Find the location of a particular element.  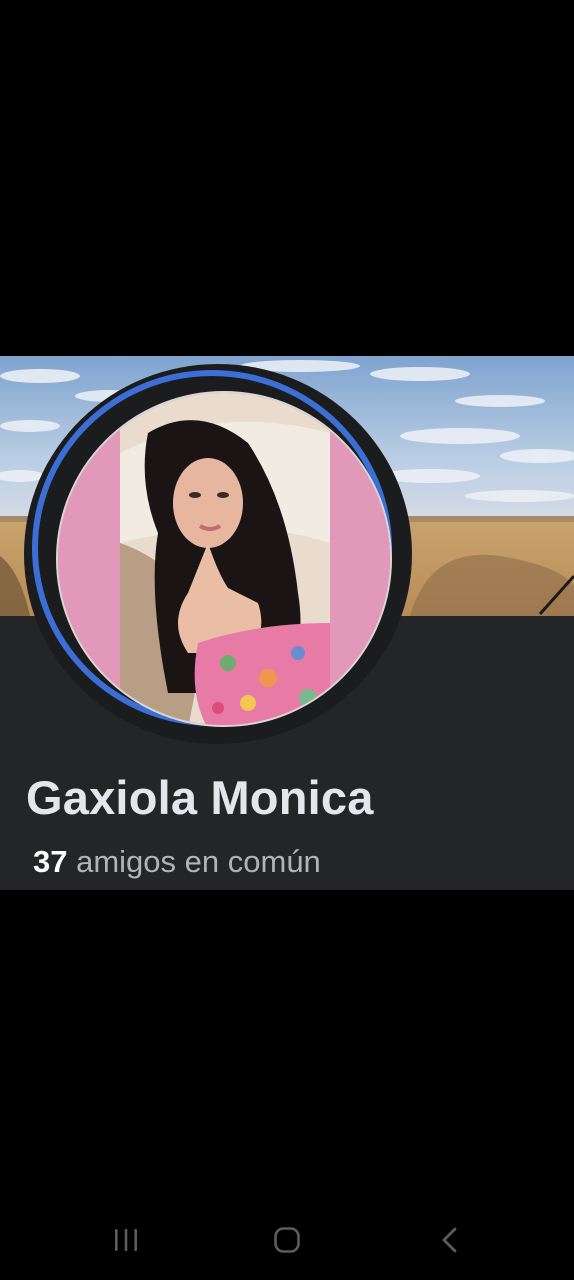

back-icon is located at coordinates (449, 1242).